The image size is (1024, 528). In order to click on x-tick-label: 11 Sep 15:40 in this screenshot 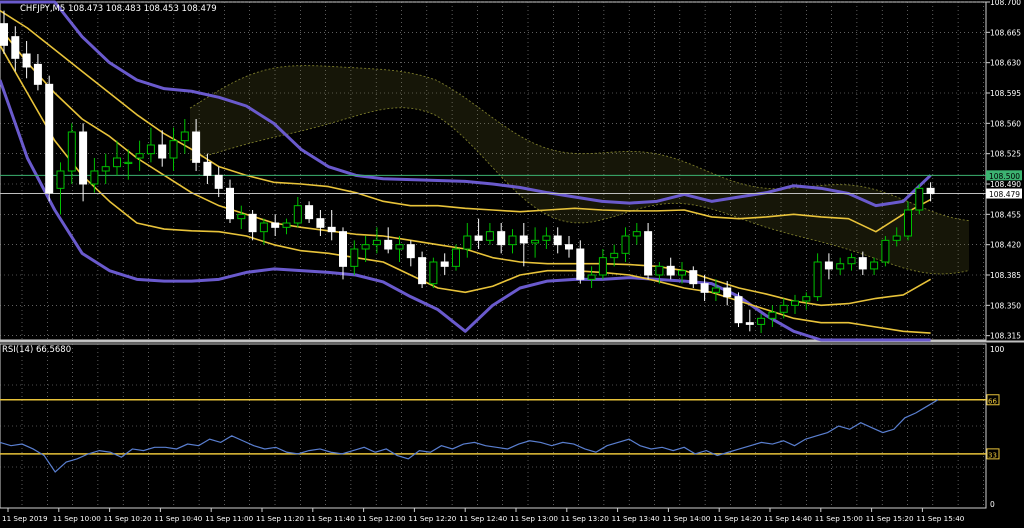, I will do `click(940, 518)`.